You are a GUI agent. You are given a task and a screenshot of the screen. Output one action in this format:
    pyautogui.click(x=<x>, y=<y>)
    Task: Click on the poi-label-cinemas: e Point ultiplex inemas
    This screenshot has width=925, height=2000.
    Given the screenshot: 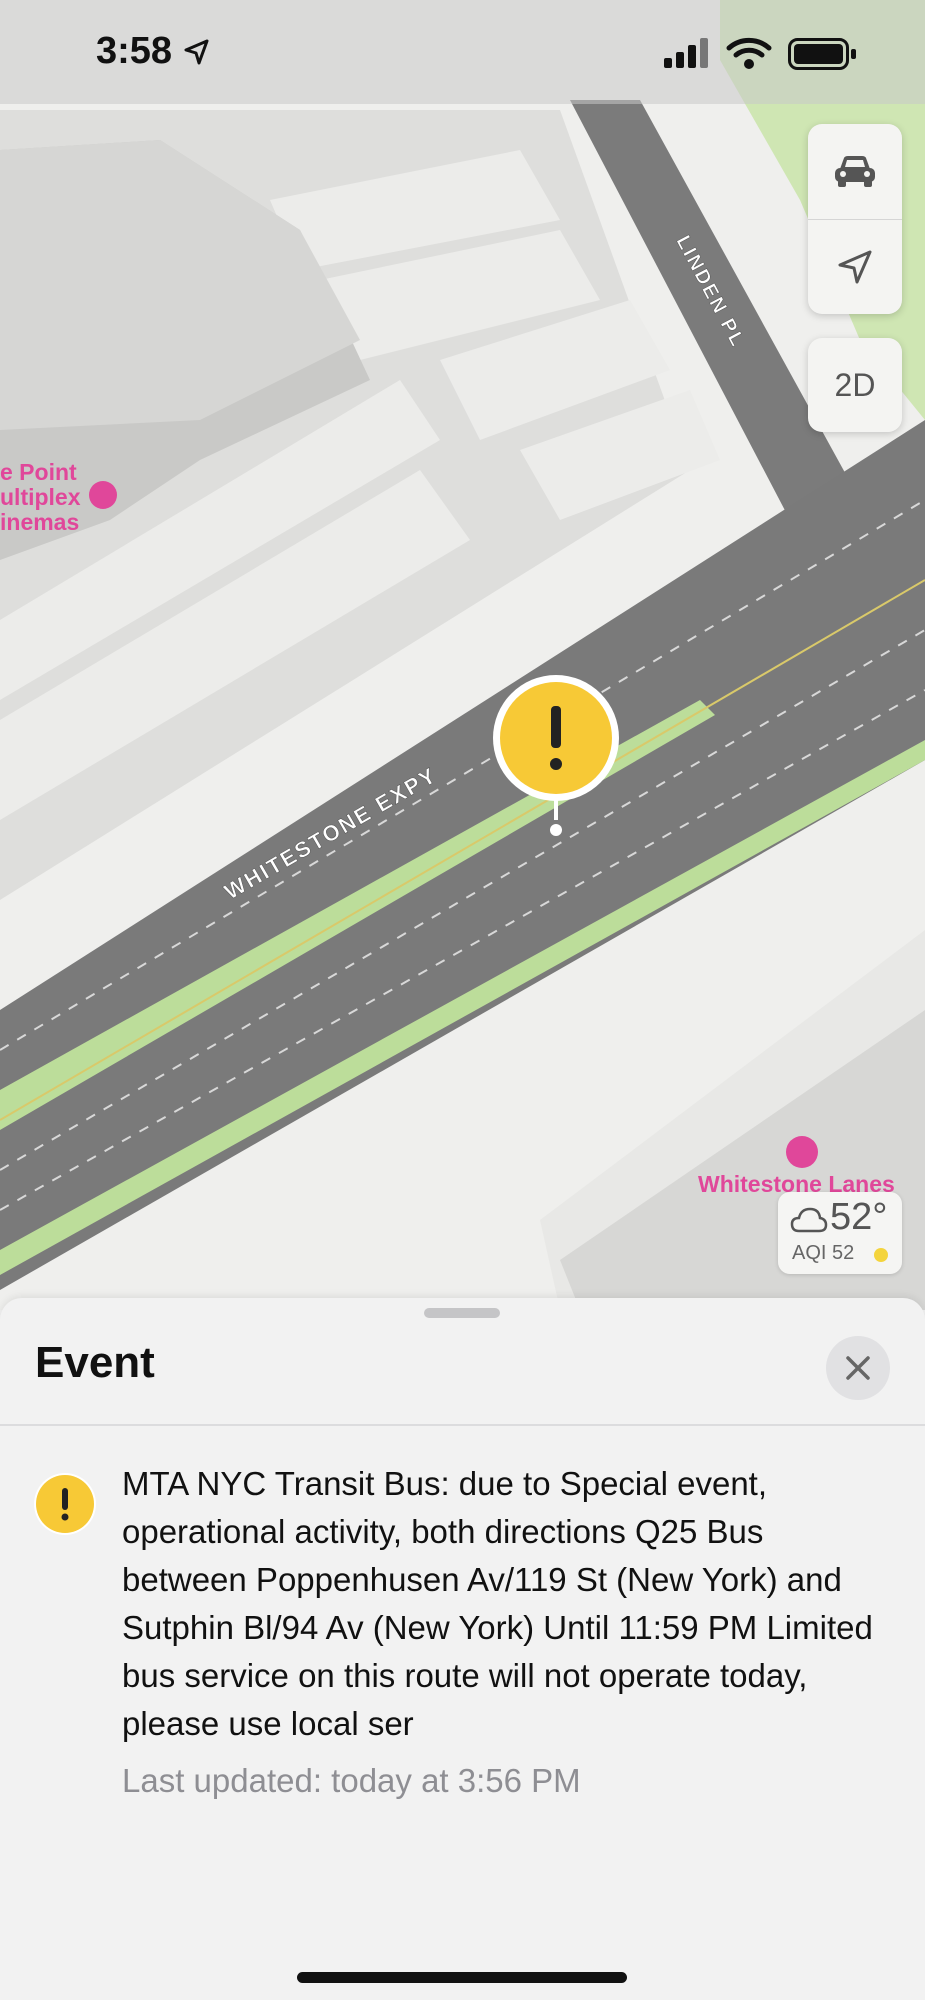 What is the action you would take?
    pyautogui.click(x=40, y=497)
    